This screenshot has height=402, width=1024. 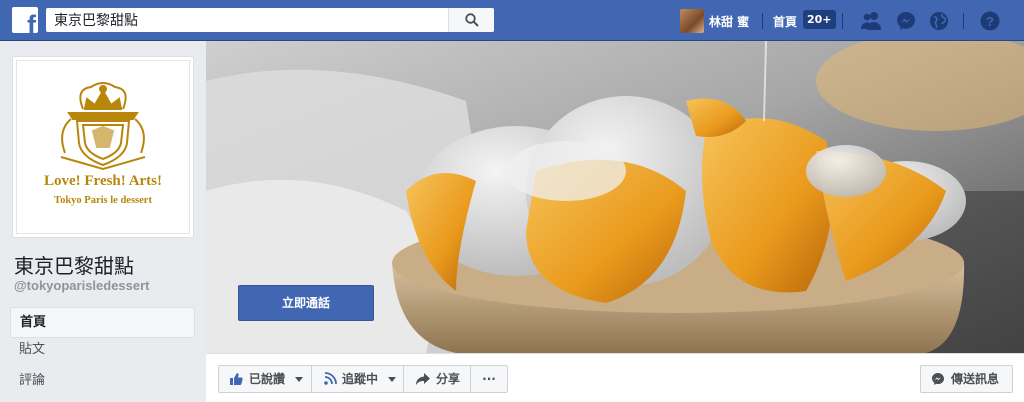 What do you see at coordinates (103, 181) in the screenshot?
I see `logo-tagline: Love! Fresh! Arts!` at bounding box center [103, 181].